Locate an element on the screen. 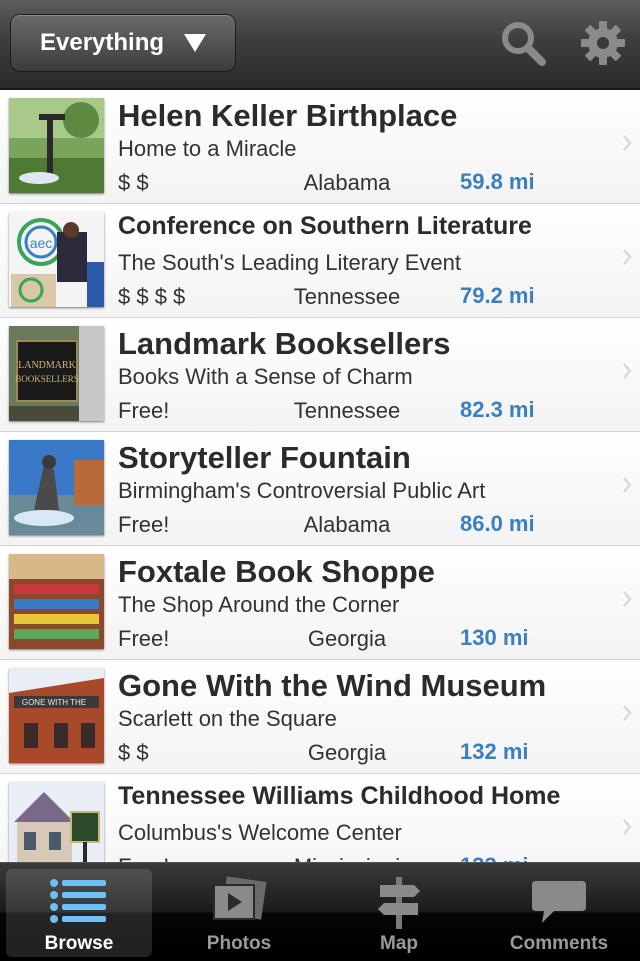  item-title: Landmark Booksellers is located at coordinates (284, 343).